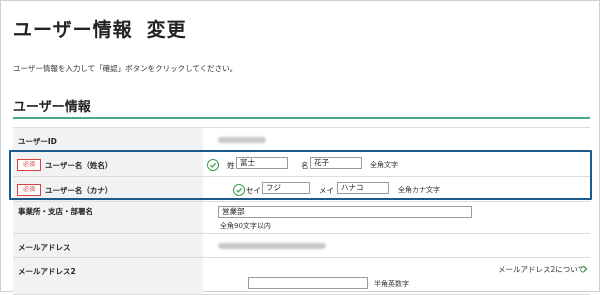 The width and height of the screenshot is (600, 295). I want to click on page-title: ユーザー情報 変更, so click(100, 28).